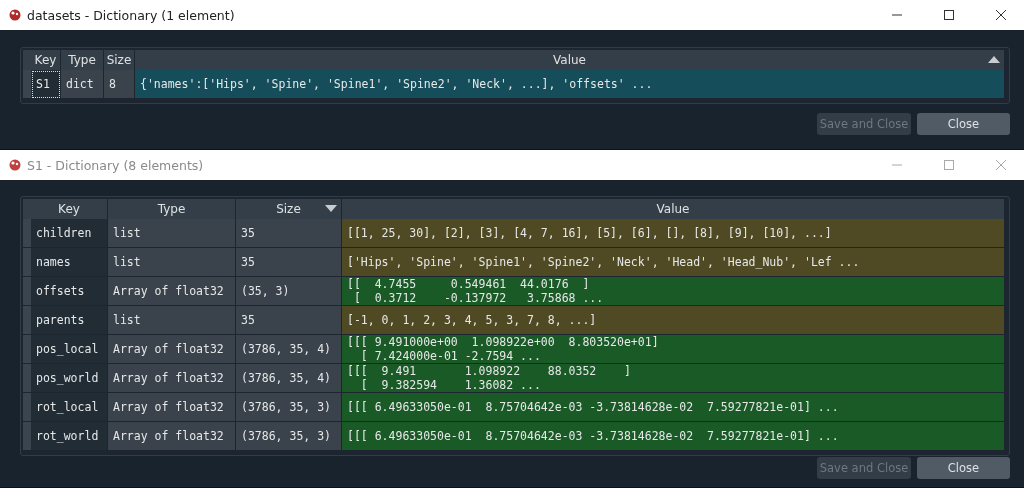  I want to click on size-cell: (35, 3), so click(289, 291).